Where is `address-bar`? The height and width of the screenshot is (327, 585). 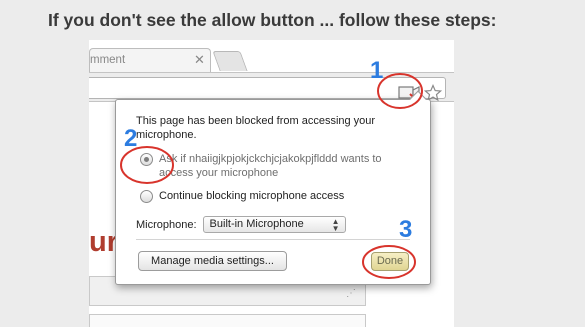
address-bar is located at coordinates (267, 89).